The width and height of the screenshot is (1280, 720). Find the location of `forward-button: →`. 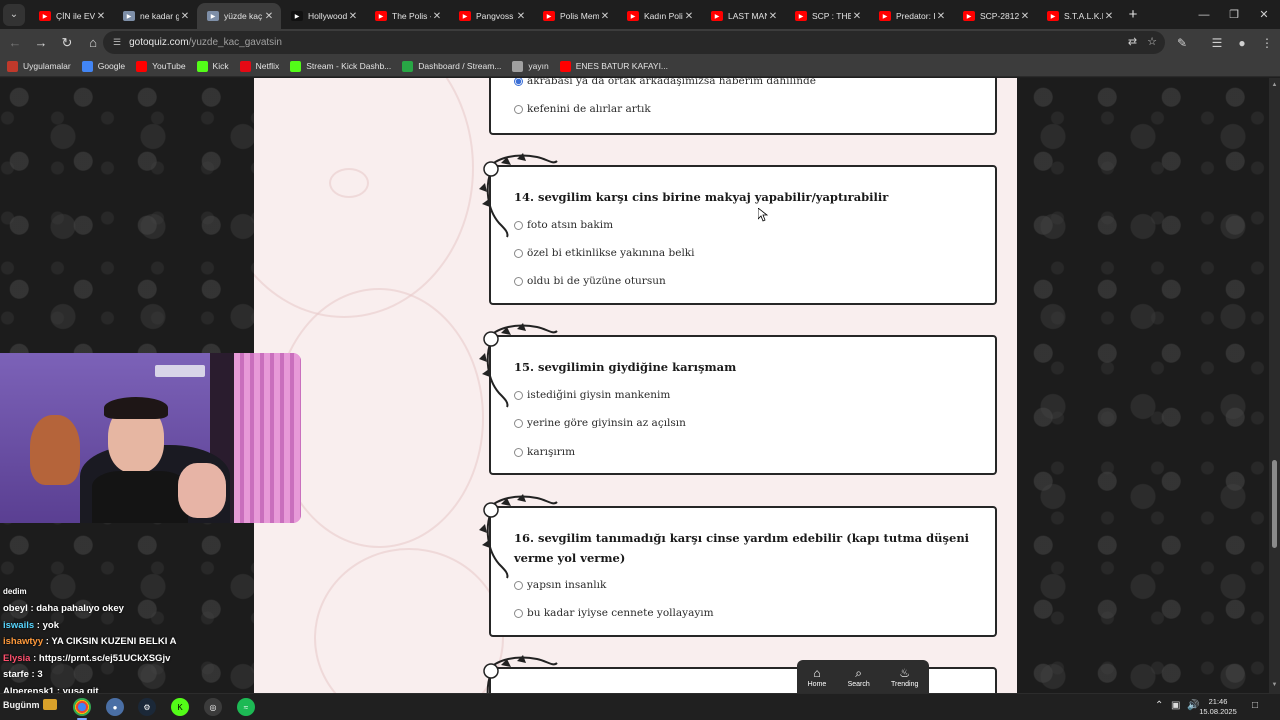

forward-button: → is located at coordinates (41, 43).